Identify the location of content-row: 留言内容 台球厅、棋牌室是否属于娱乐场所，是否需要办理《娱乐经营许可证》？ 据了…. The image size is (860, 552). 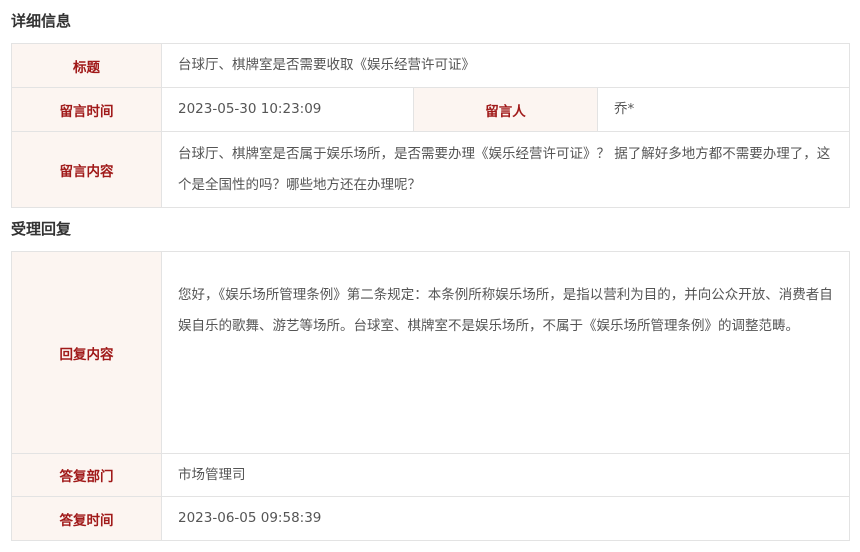
(430, 169).